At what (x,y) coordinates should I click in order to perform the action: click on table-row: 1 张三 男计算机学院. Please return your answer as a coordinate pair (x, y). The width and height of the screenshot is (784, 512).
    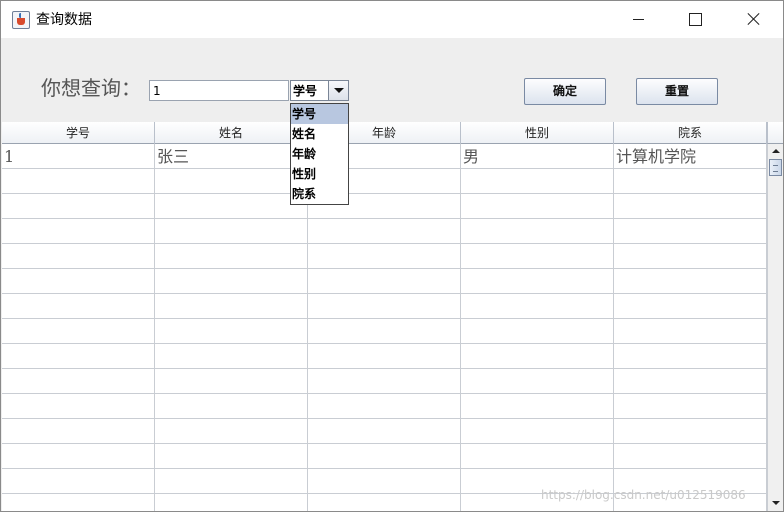
    Looking at the image, I should click on (384, 156).